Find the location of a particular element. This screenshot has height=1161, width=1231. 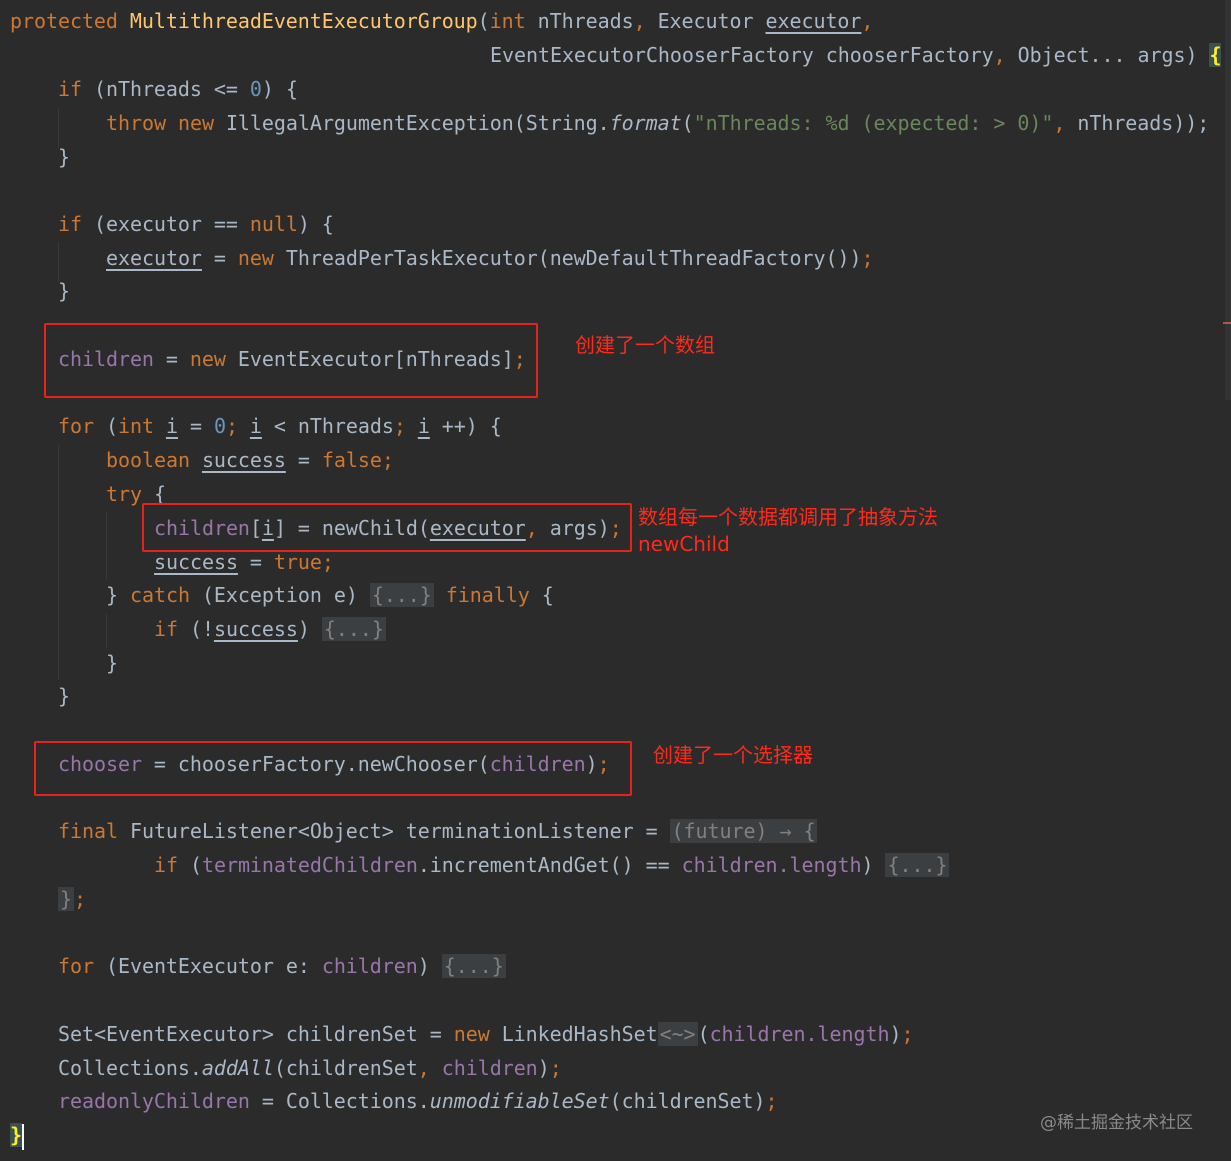

annotation-array: 创建了一个数组 is located at coordinates (645, 345).